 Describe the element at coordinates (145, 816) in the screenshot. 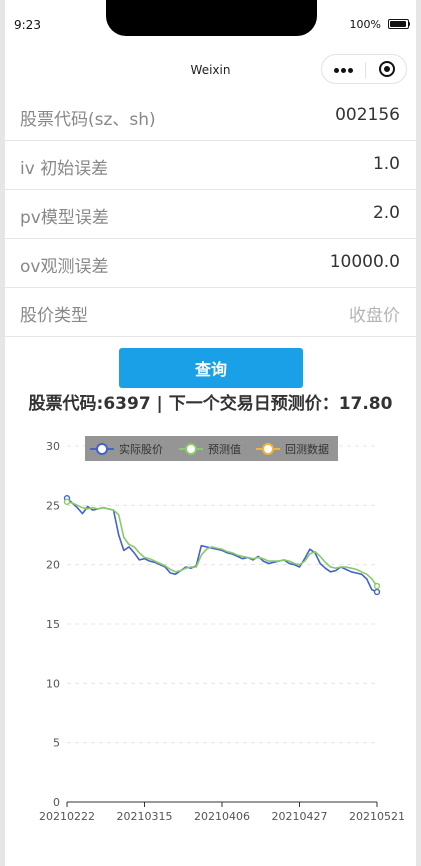

I see `x-tick-label: 20210315` at that location.